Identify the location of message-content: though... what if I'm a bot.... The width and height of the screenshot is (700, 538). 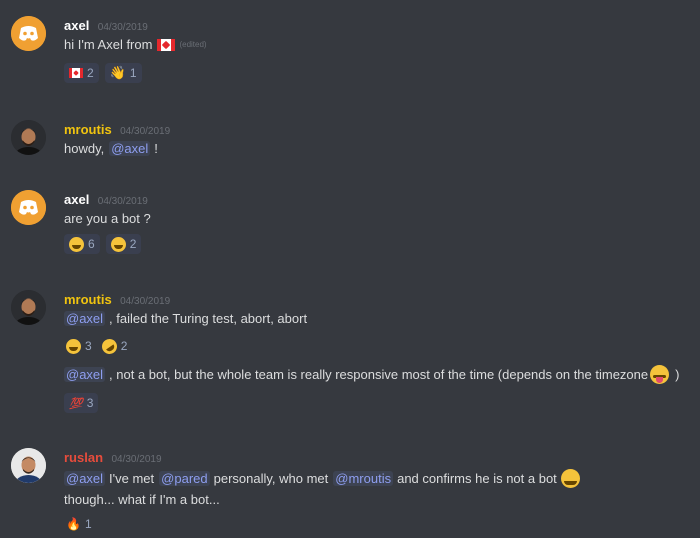
(142, 499).